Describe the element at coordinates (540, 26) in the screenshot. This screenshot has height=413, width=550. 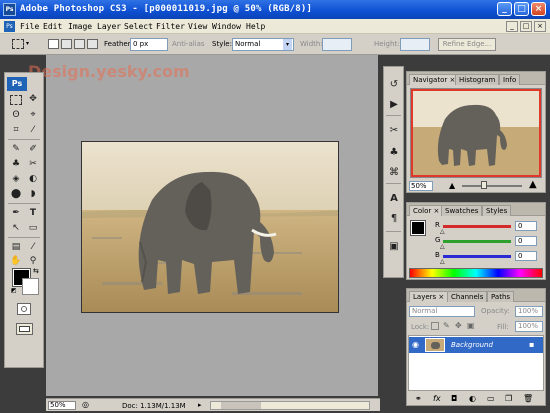
I see `doc-close-button: ×` at that location.